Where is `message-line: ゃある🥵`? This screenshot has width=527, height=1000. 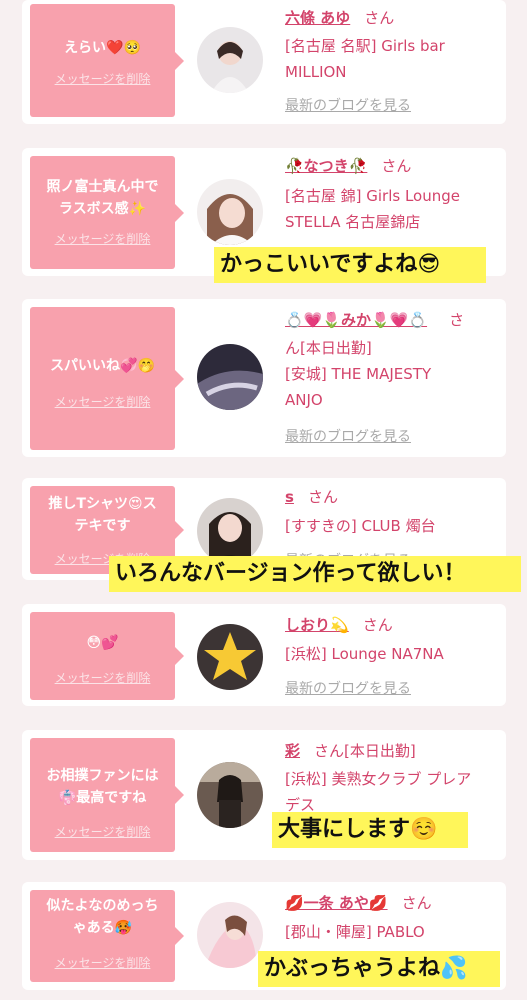
message-line: ゃある🥵 is located at coordinates (102, 928).